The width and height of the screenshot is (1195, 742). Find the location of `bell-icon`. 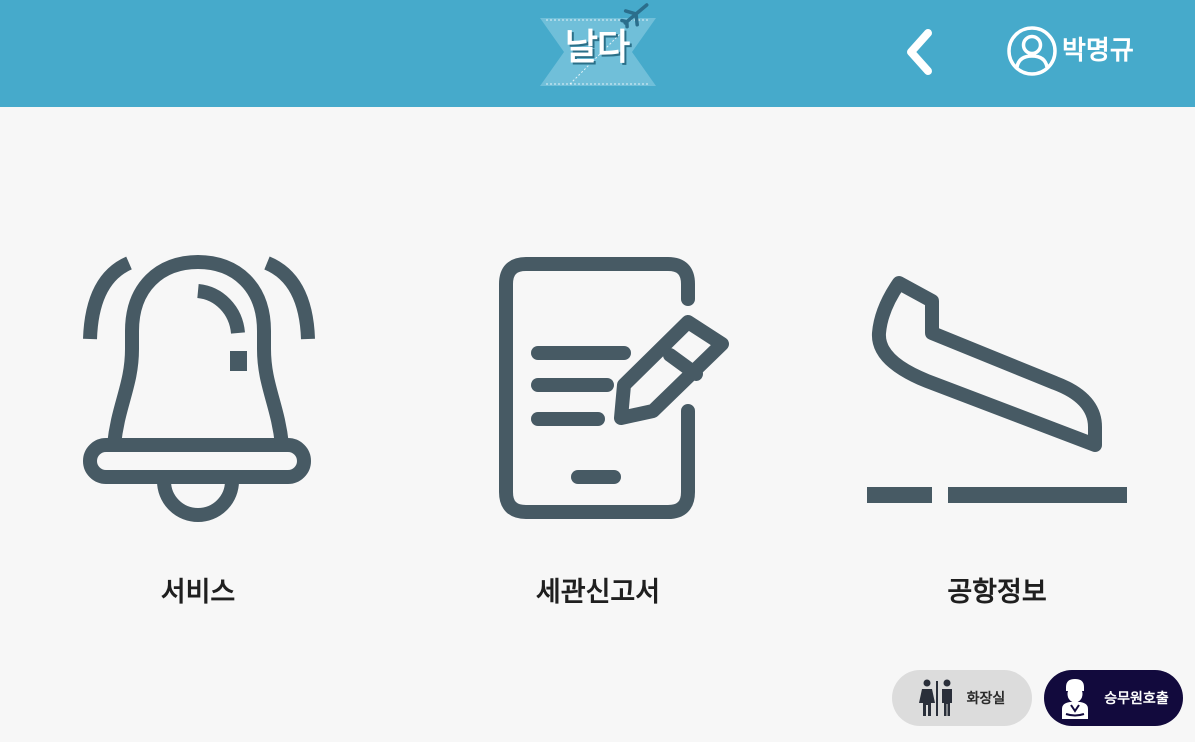

bell-icon is located at coordinates (199, 388).